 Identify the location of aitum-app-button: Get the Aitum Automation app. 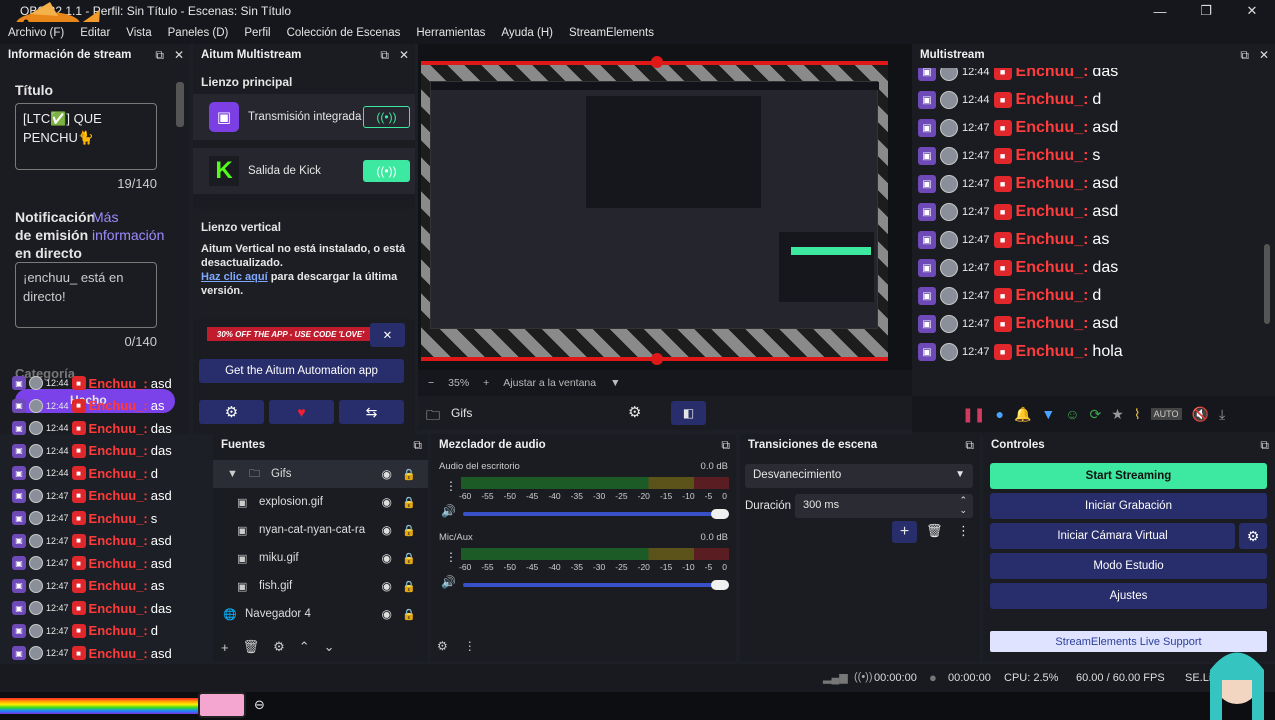
(301, 371).